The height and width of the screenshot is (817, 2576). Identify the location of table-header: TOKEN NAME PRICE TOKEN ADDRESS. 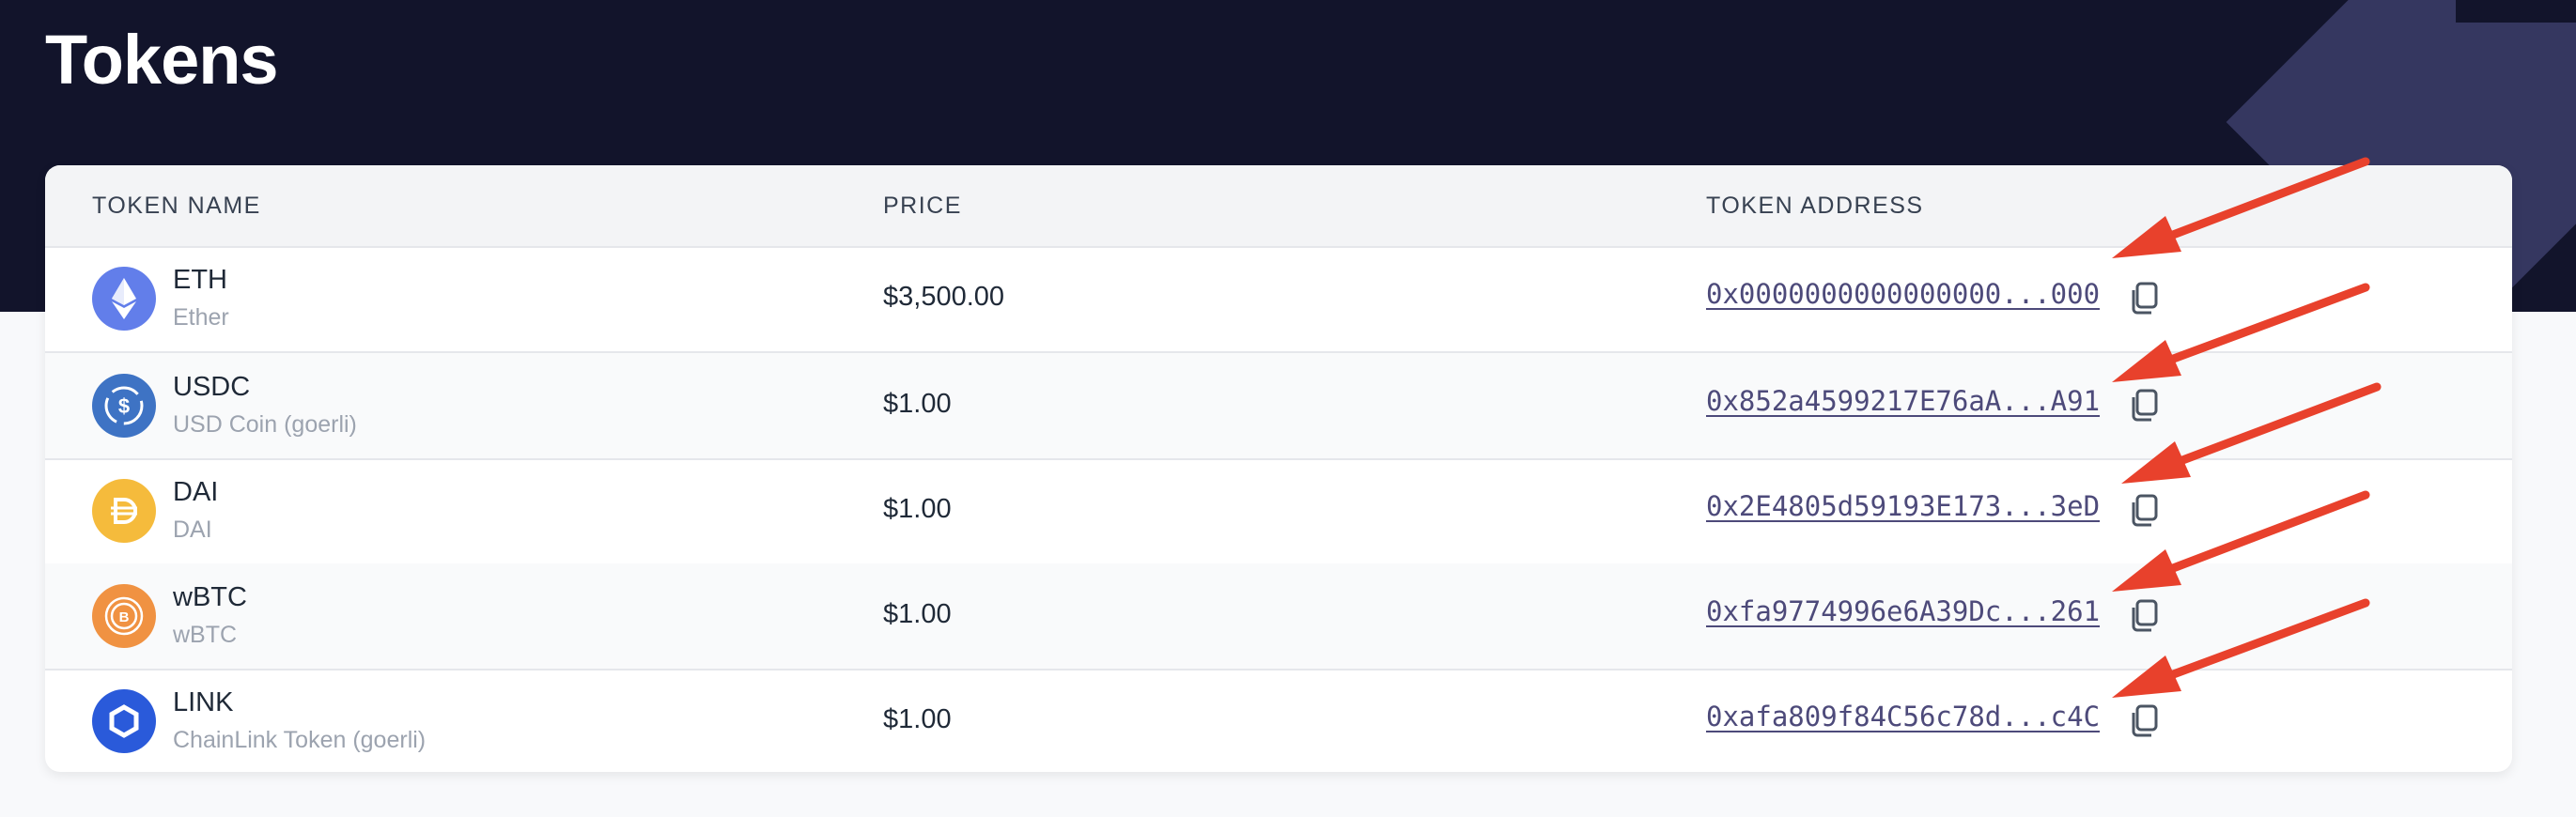
(1278, 206).